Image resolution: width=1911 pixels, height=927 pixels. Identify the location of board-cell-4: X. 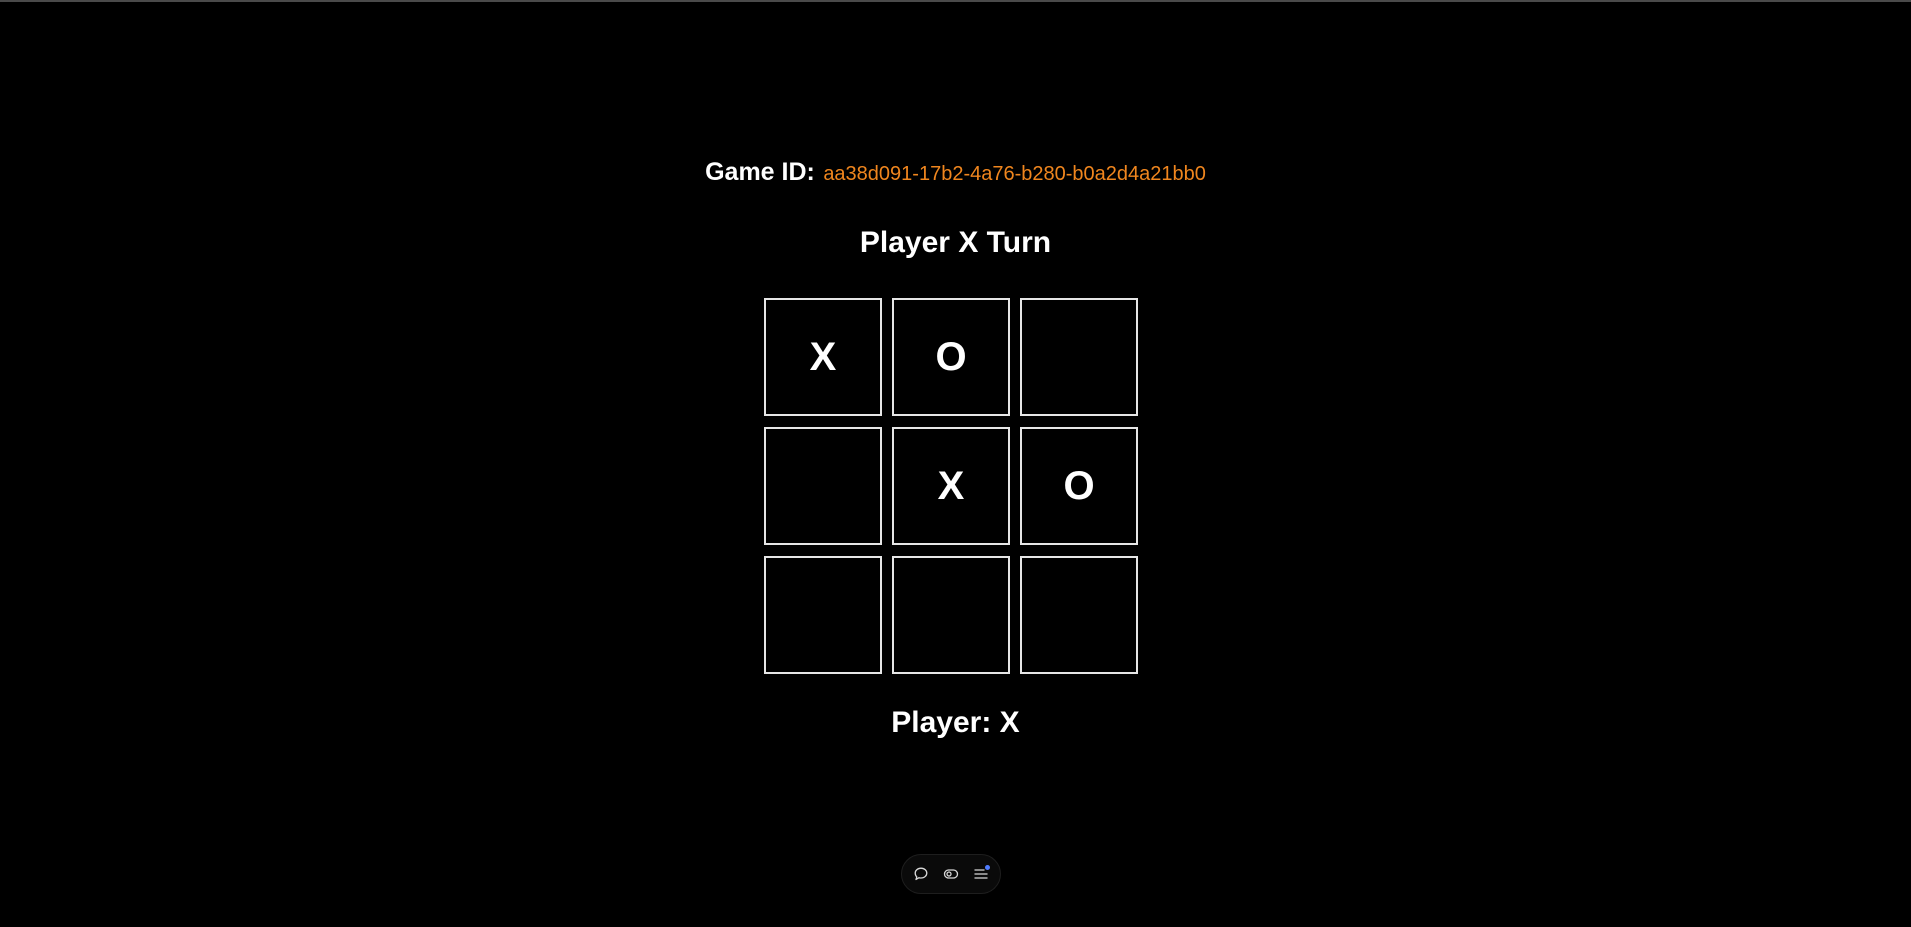
(951, 486).